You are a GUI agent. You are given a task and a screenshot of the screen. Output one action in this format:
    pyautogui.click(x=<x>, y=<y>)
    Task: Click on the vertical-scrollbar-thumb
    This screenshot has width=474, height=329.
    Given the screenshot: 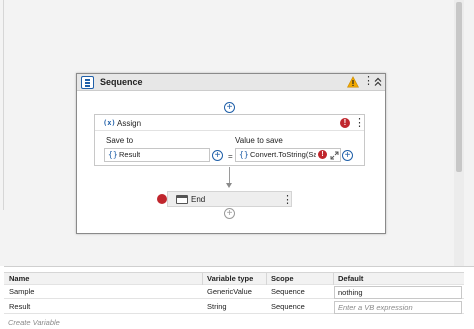 What is the action you would take?
    pyautogui.click(x=459, y=87)
    